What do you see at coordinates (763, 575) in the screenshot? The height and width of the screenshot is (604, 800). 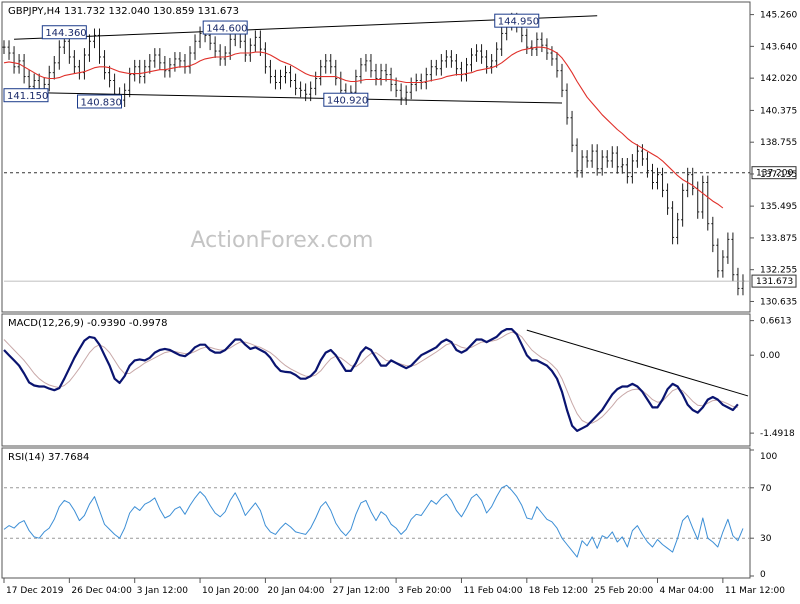 I see `rsi-y-tick-label: 0` at bounding box center [763, 575].